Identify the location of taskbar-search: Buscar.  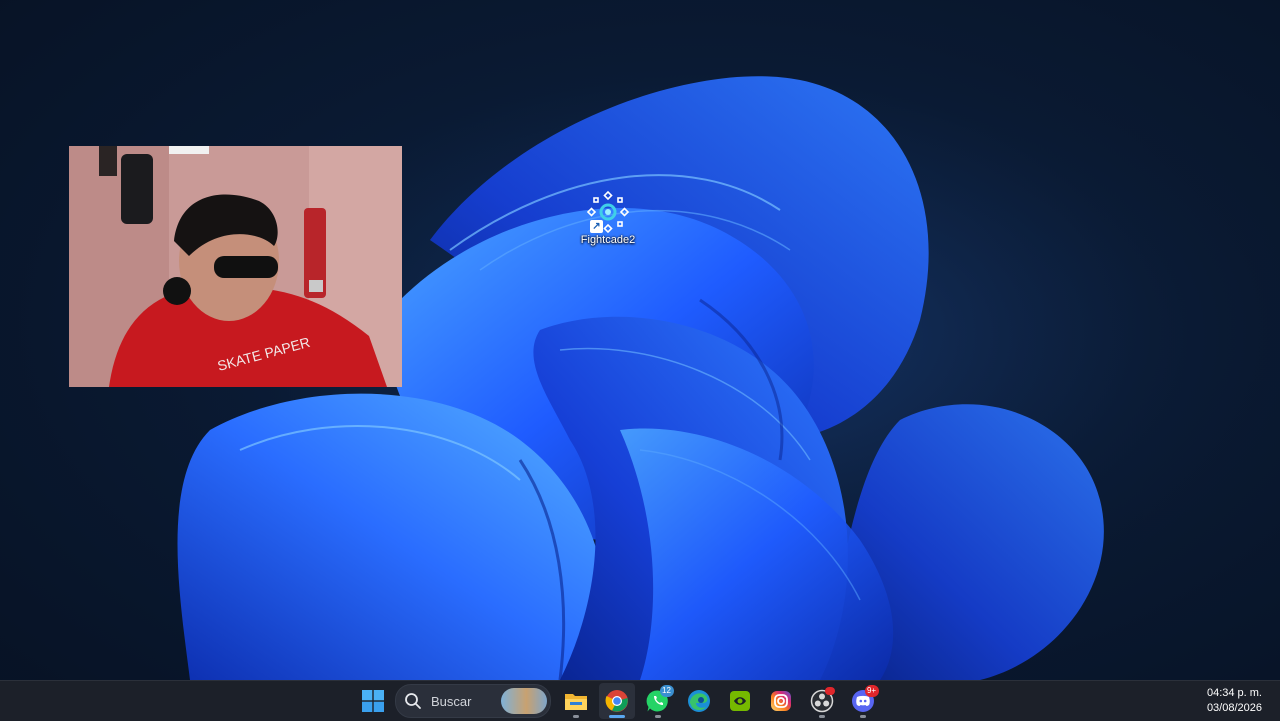
(473, 701).